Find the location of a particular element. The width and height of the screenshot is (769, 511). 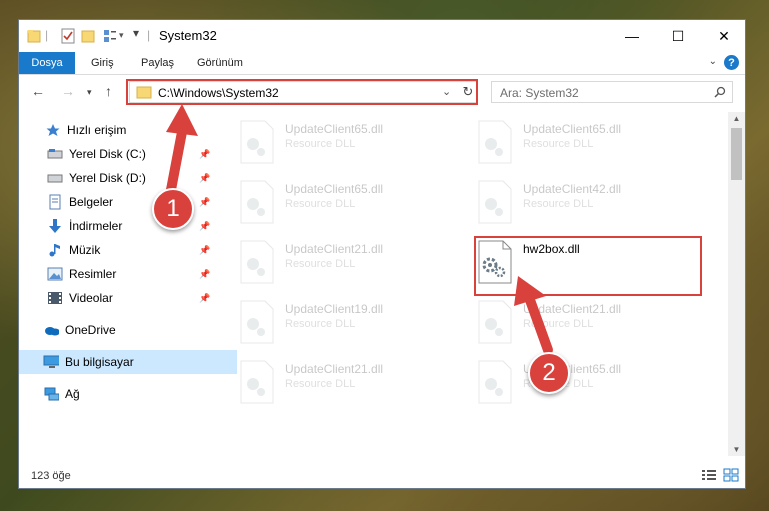

step-1-badge: 1 is located at coordinates (173, 209).